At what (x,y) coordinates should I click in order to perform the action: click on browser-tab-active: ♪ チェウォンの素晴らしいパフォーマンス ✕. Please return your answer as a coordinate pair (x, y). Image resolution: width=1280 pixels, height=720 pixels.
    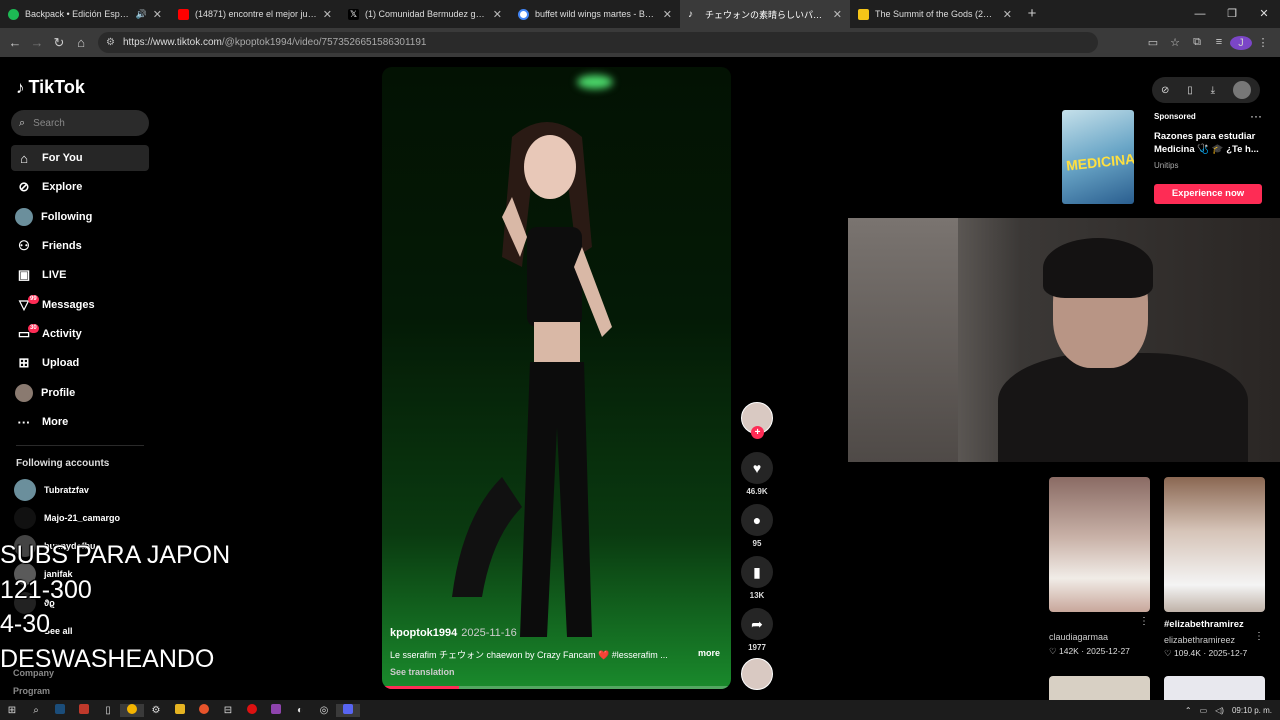
    Looking at the image, I should click on (765, 14).